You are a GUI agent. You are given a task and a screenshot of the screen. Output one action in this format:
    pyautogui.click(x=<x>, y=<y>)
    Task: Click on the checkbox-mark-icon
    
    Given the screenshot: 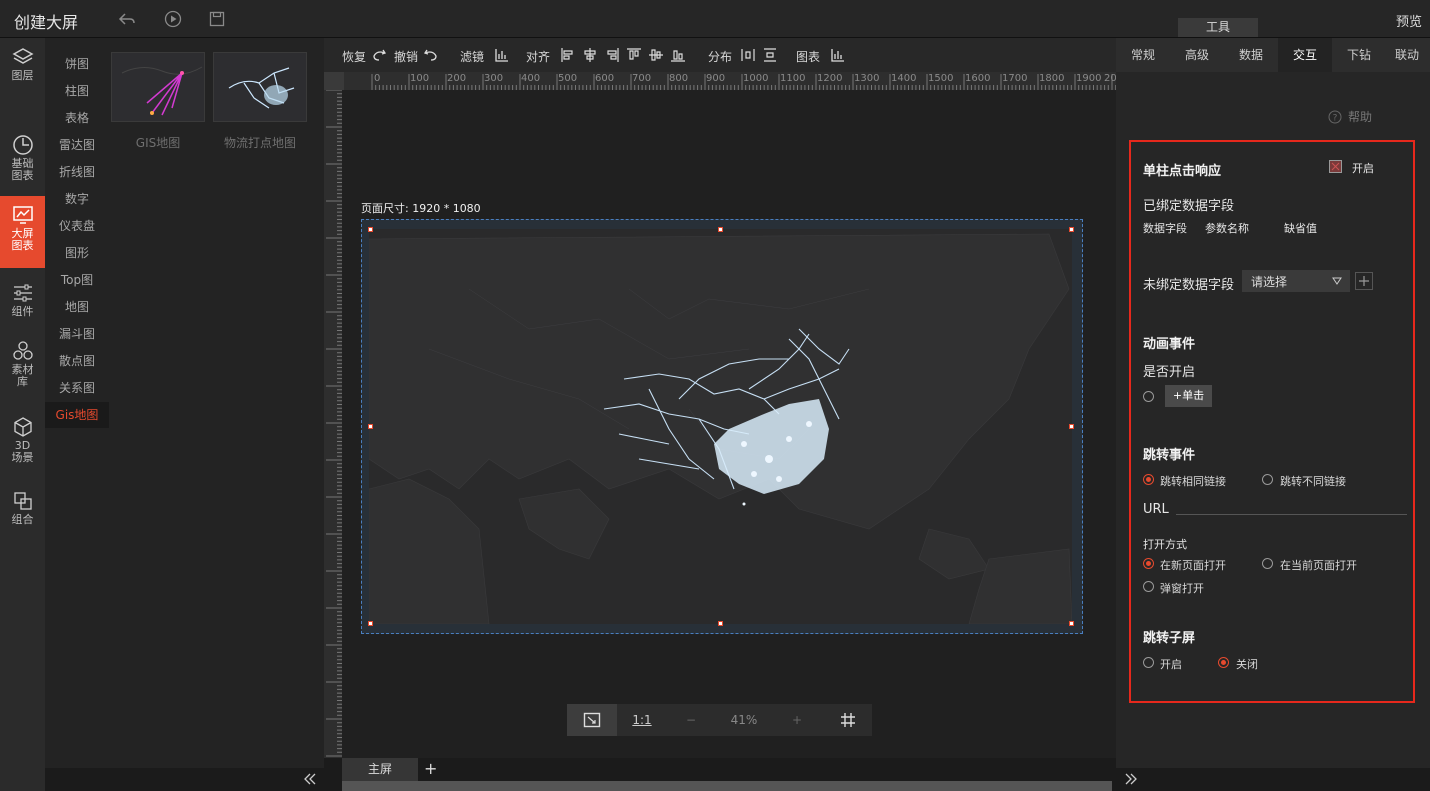 What is the action you would take?
    pyautogui.click(x=1335, y=166)
    